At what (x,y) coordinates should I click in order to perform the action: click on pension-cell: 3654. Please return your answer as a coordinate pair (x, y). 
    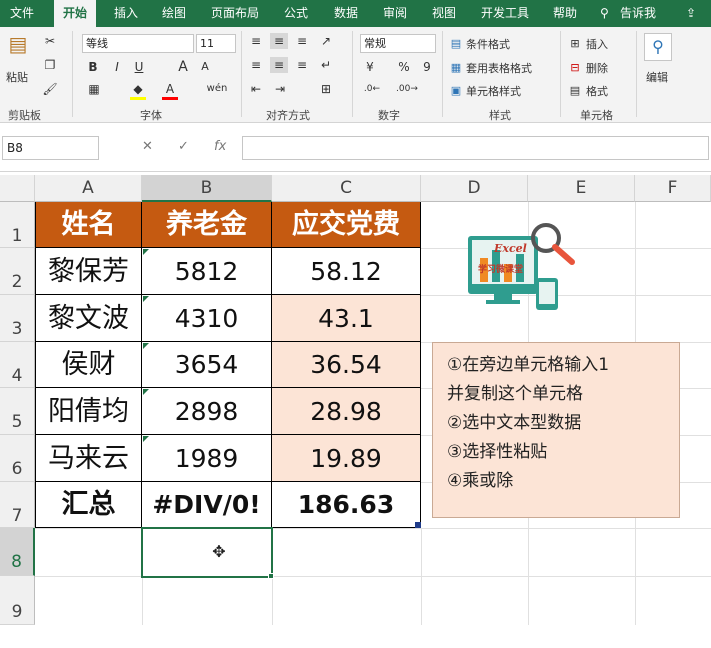
    Looking at the image, I should click on (207, 365).